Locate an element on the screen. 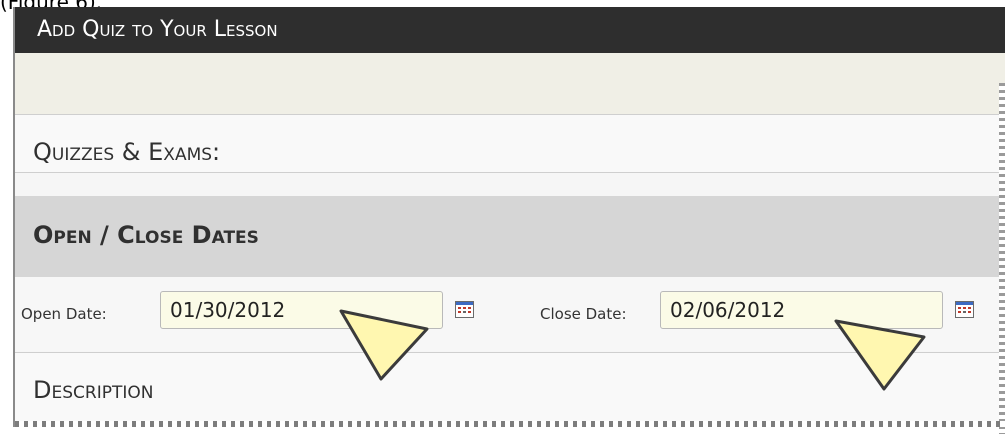 This screenshot has width=1005, height=434. toolbar-area is located at coordinates (510, 83).